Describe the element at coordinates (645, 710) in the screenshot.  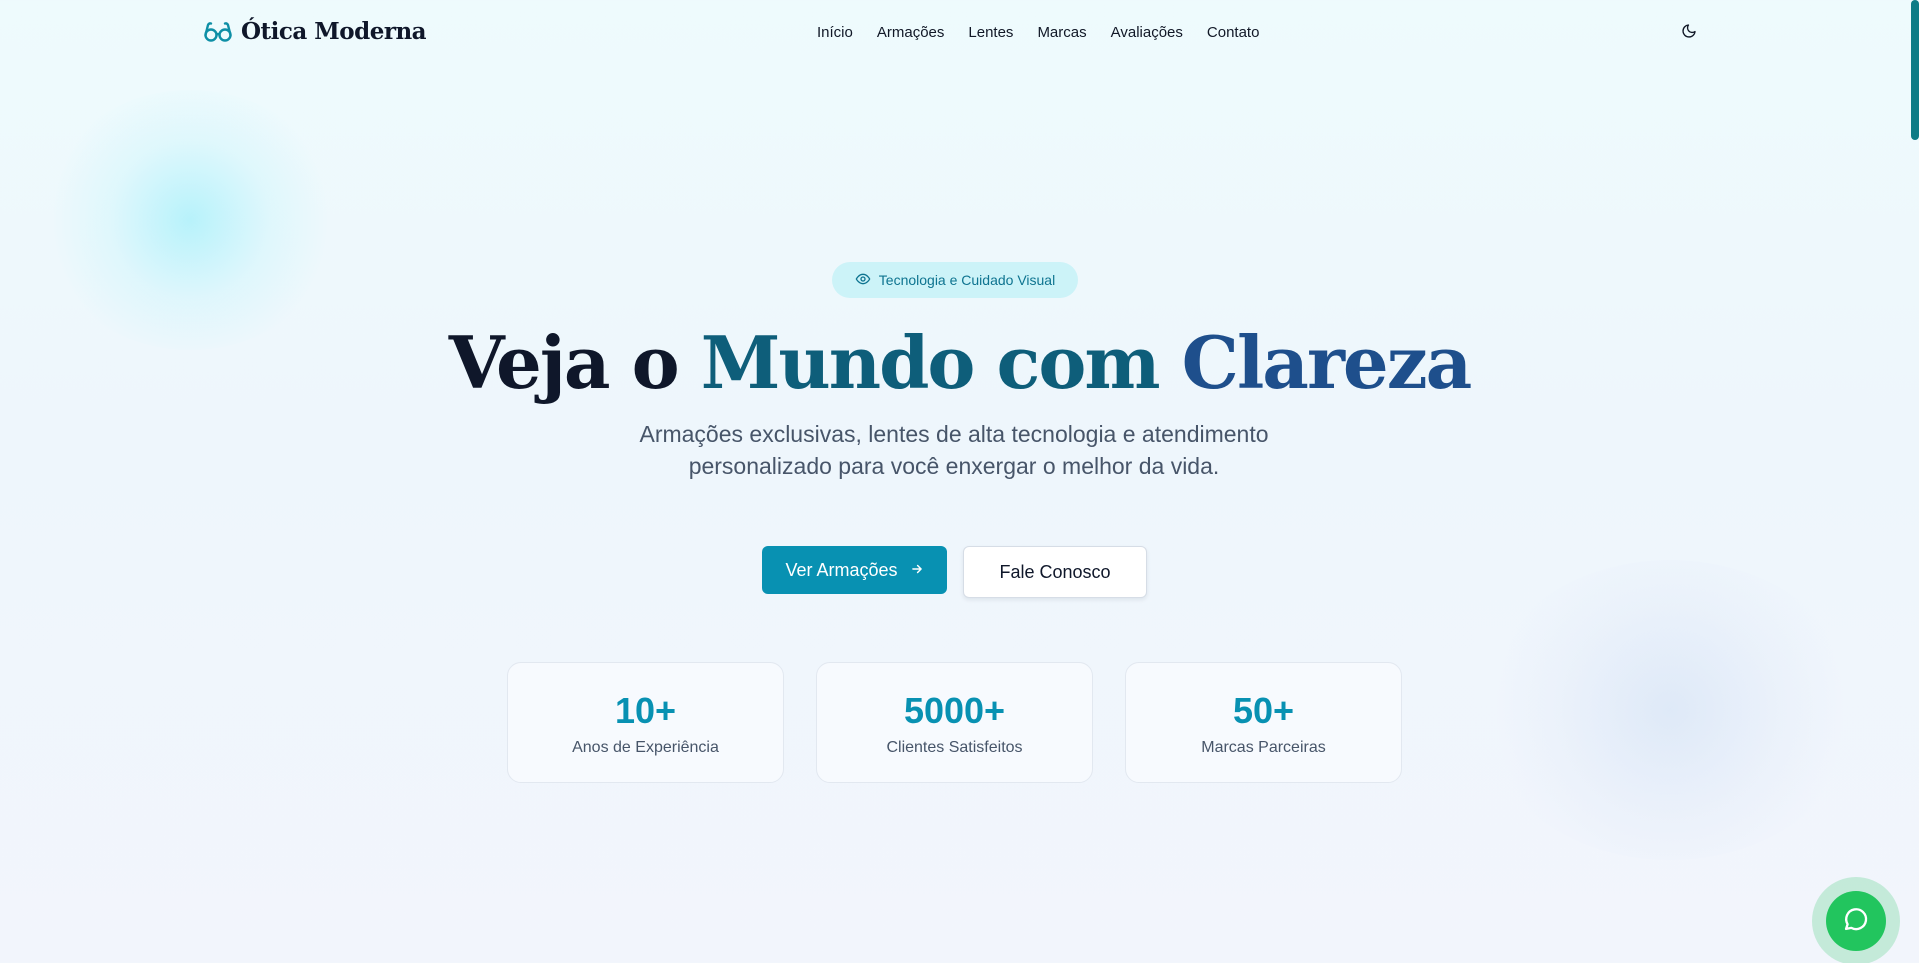
I see `stat-value: 10+` at that location.